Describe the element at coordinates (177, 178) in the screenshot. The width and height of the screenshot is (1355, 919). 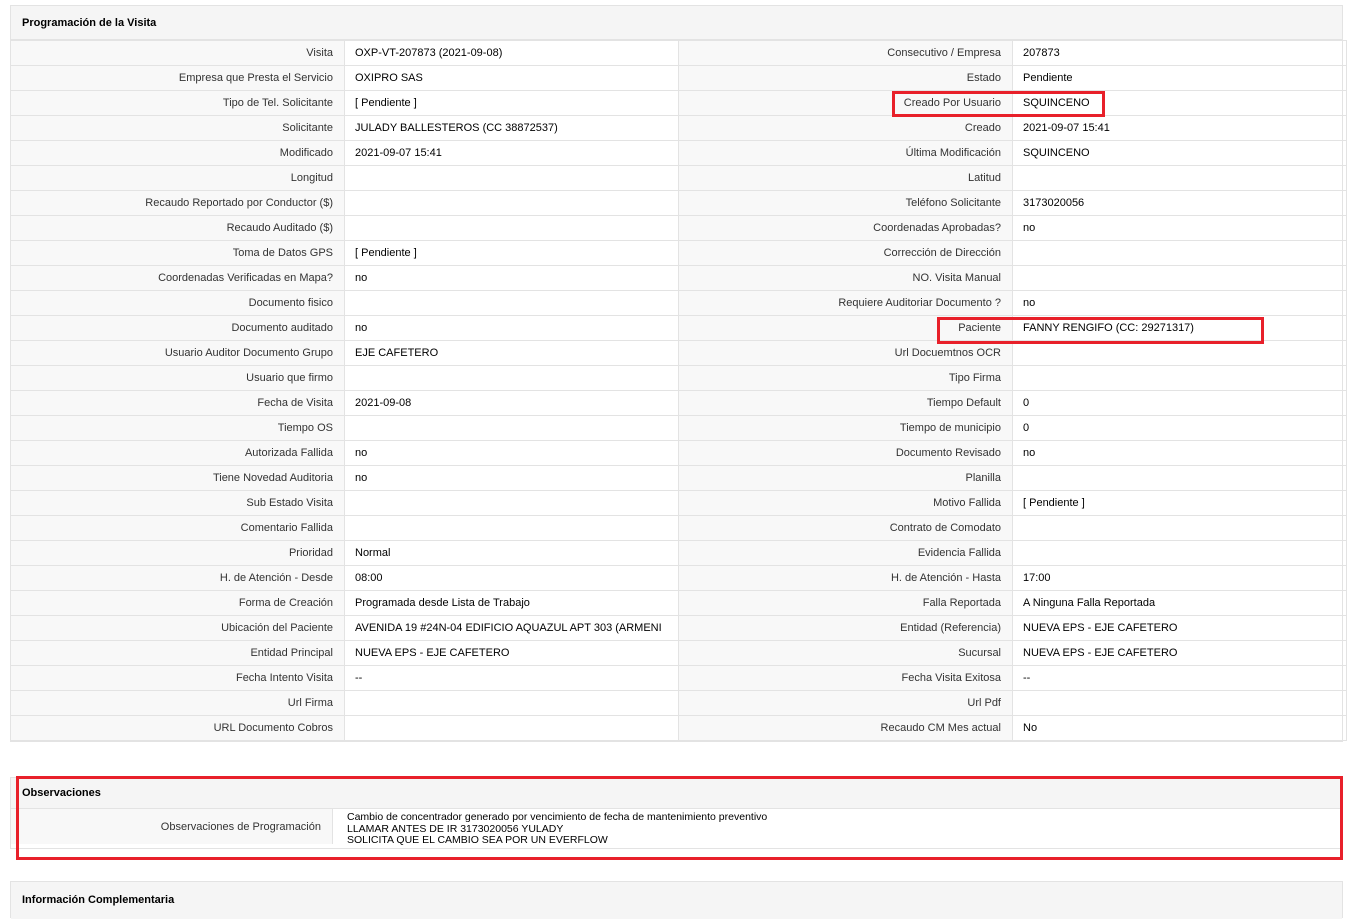
I see `field-label: Longitud` at that location.